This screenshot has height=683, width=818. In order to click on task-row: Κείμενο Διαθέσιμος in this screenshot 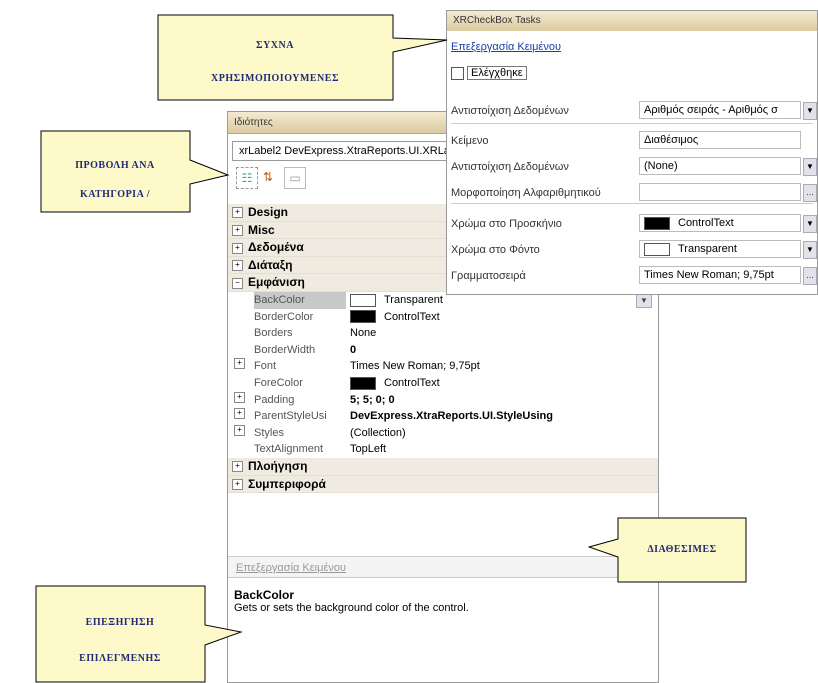, I will do `click(632, 141)`.